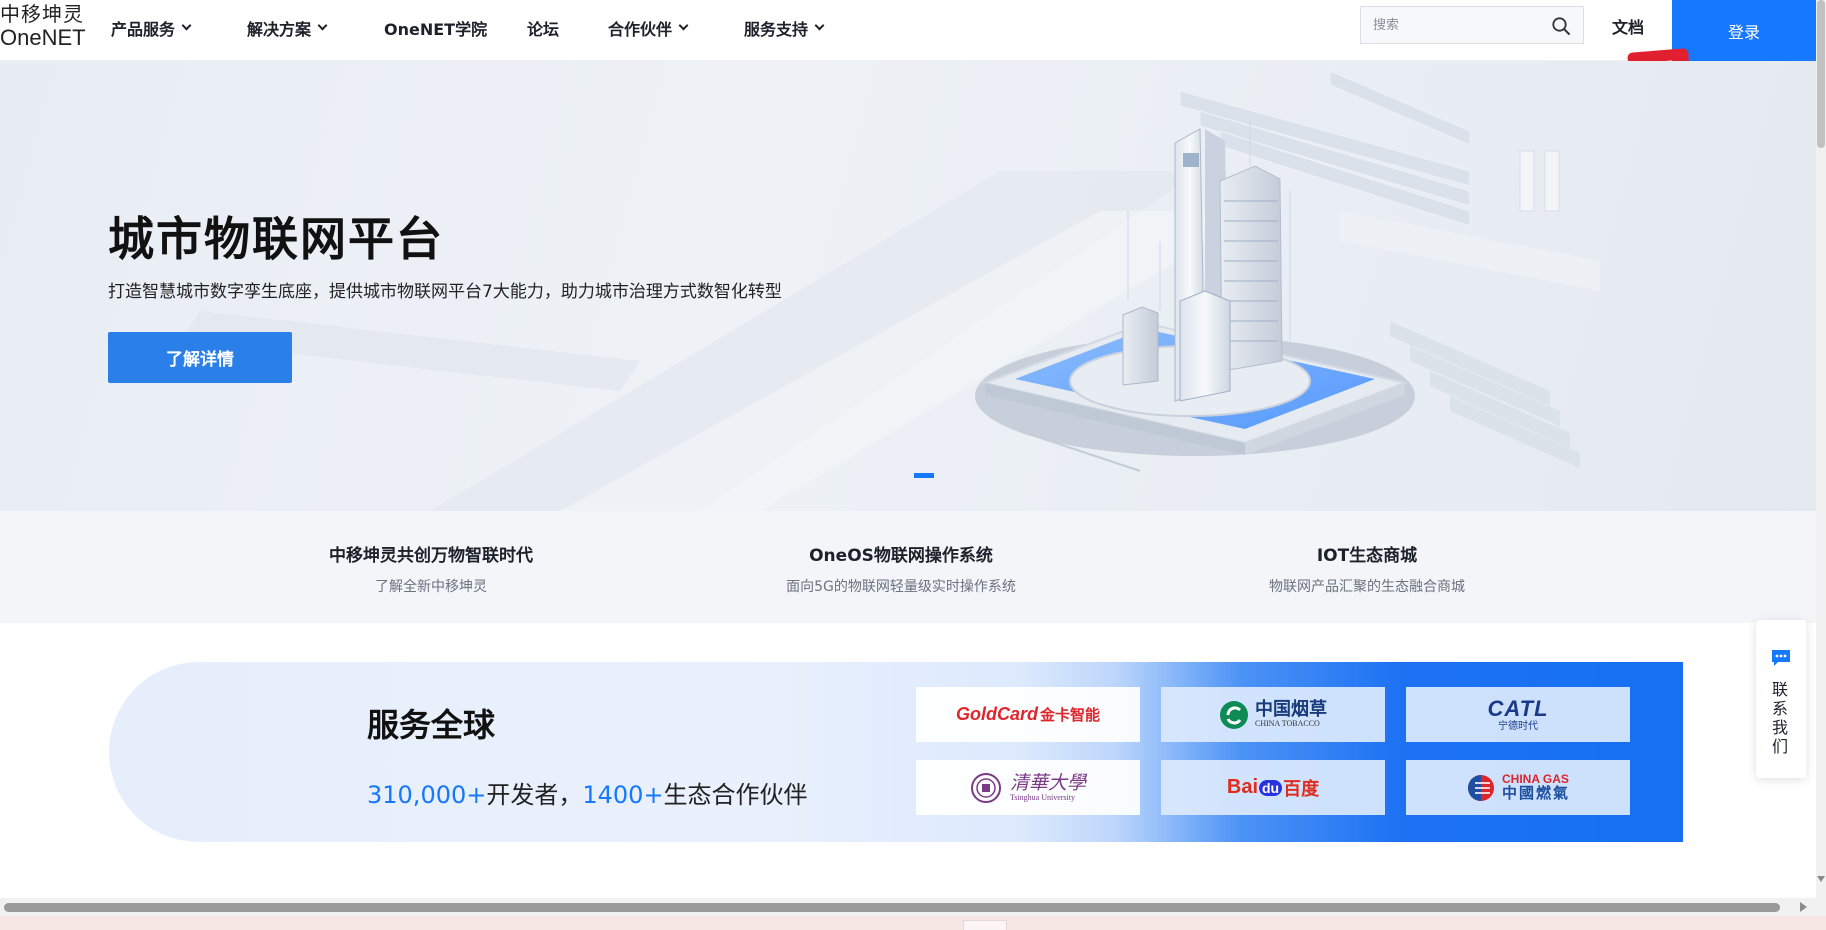 This screenshot has width=1826, height=930. I want to click on horizontal-scroll-thumb, so click(892, 907).